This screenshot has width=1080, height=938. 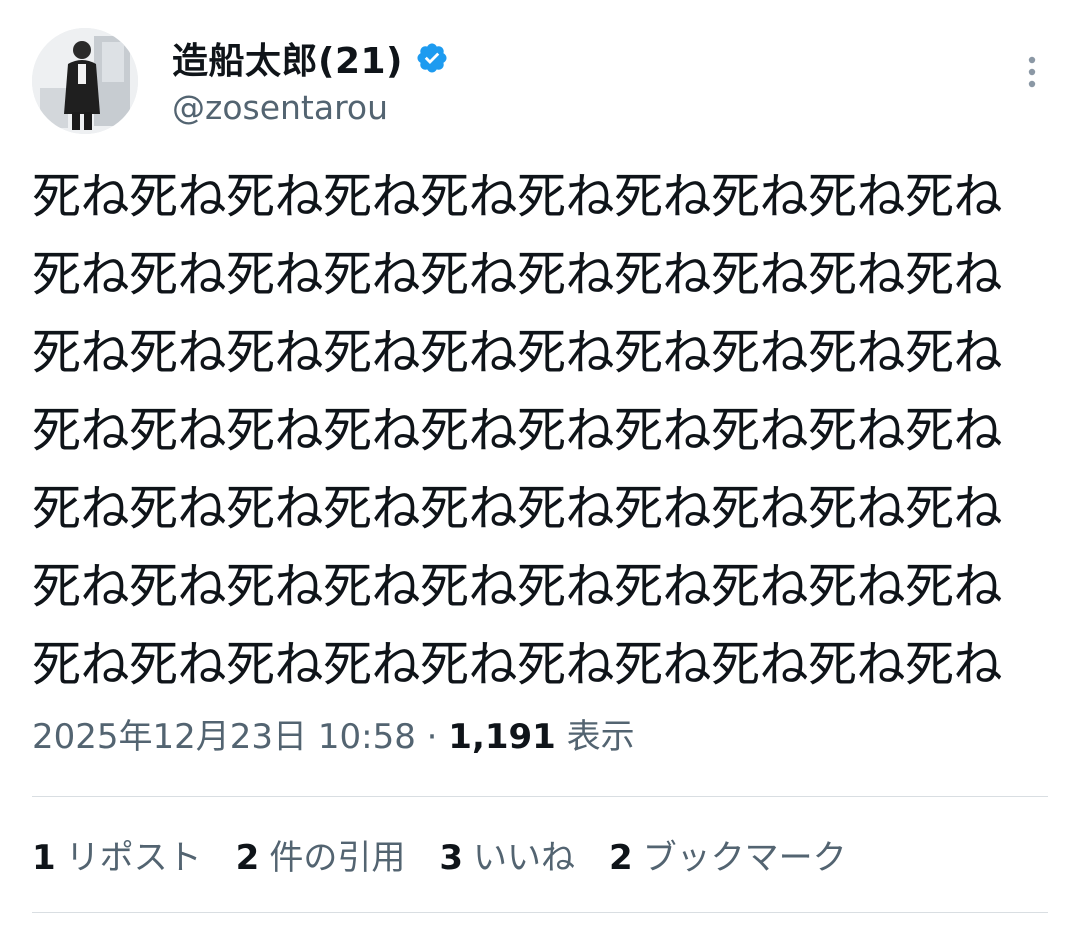 I want to click on author-display-name: 造船太郎(21), so click(x=287, y=58).